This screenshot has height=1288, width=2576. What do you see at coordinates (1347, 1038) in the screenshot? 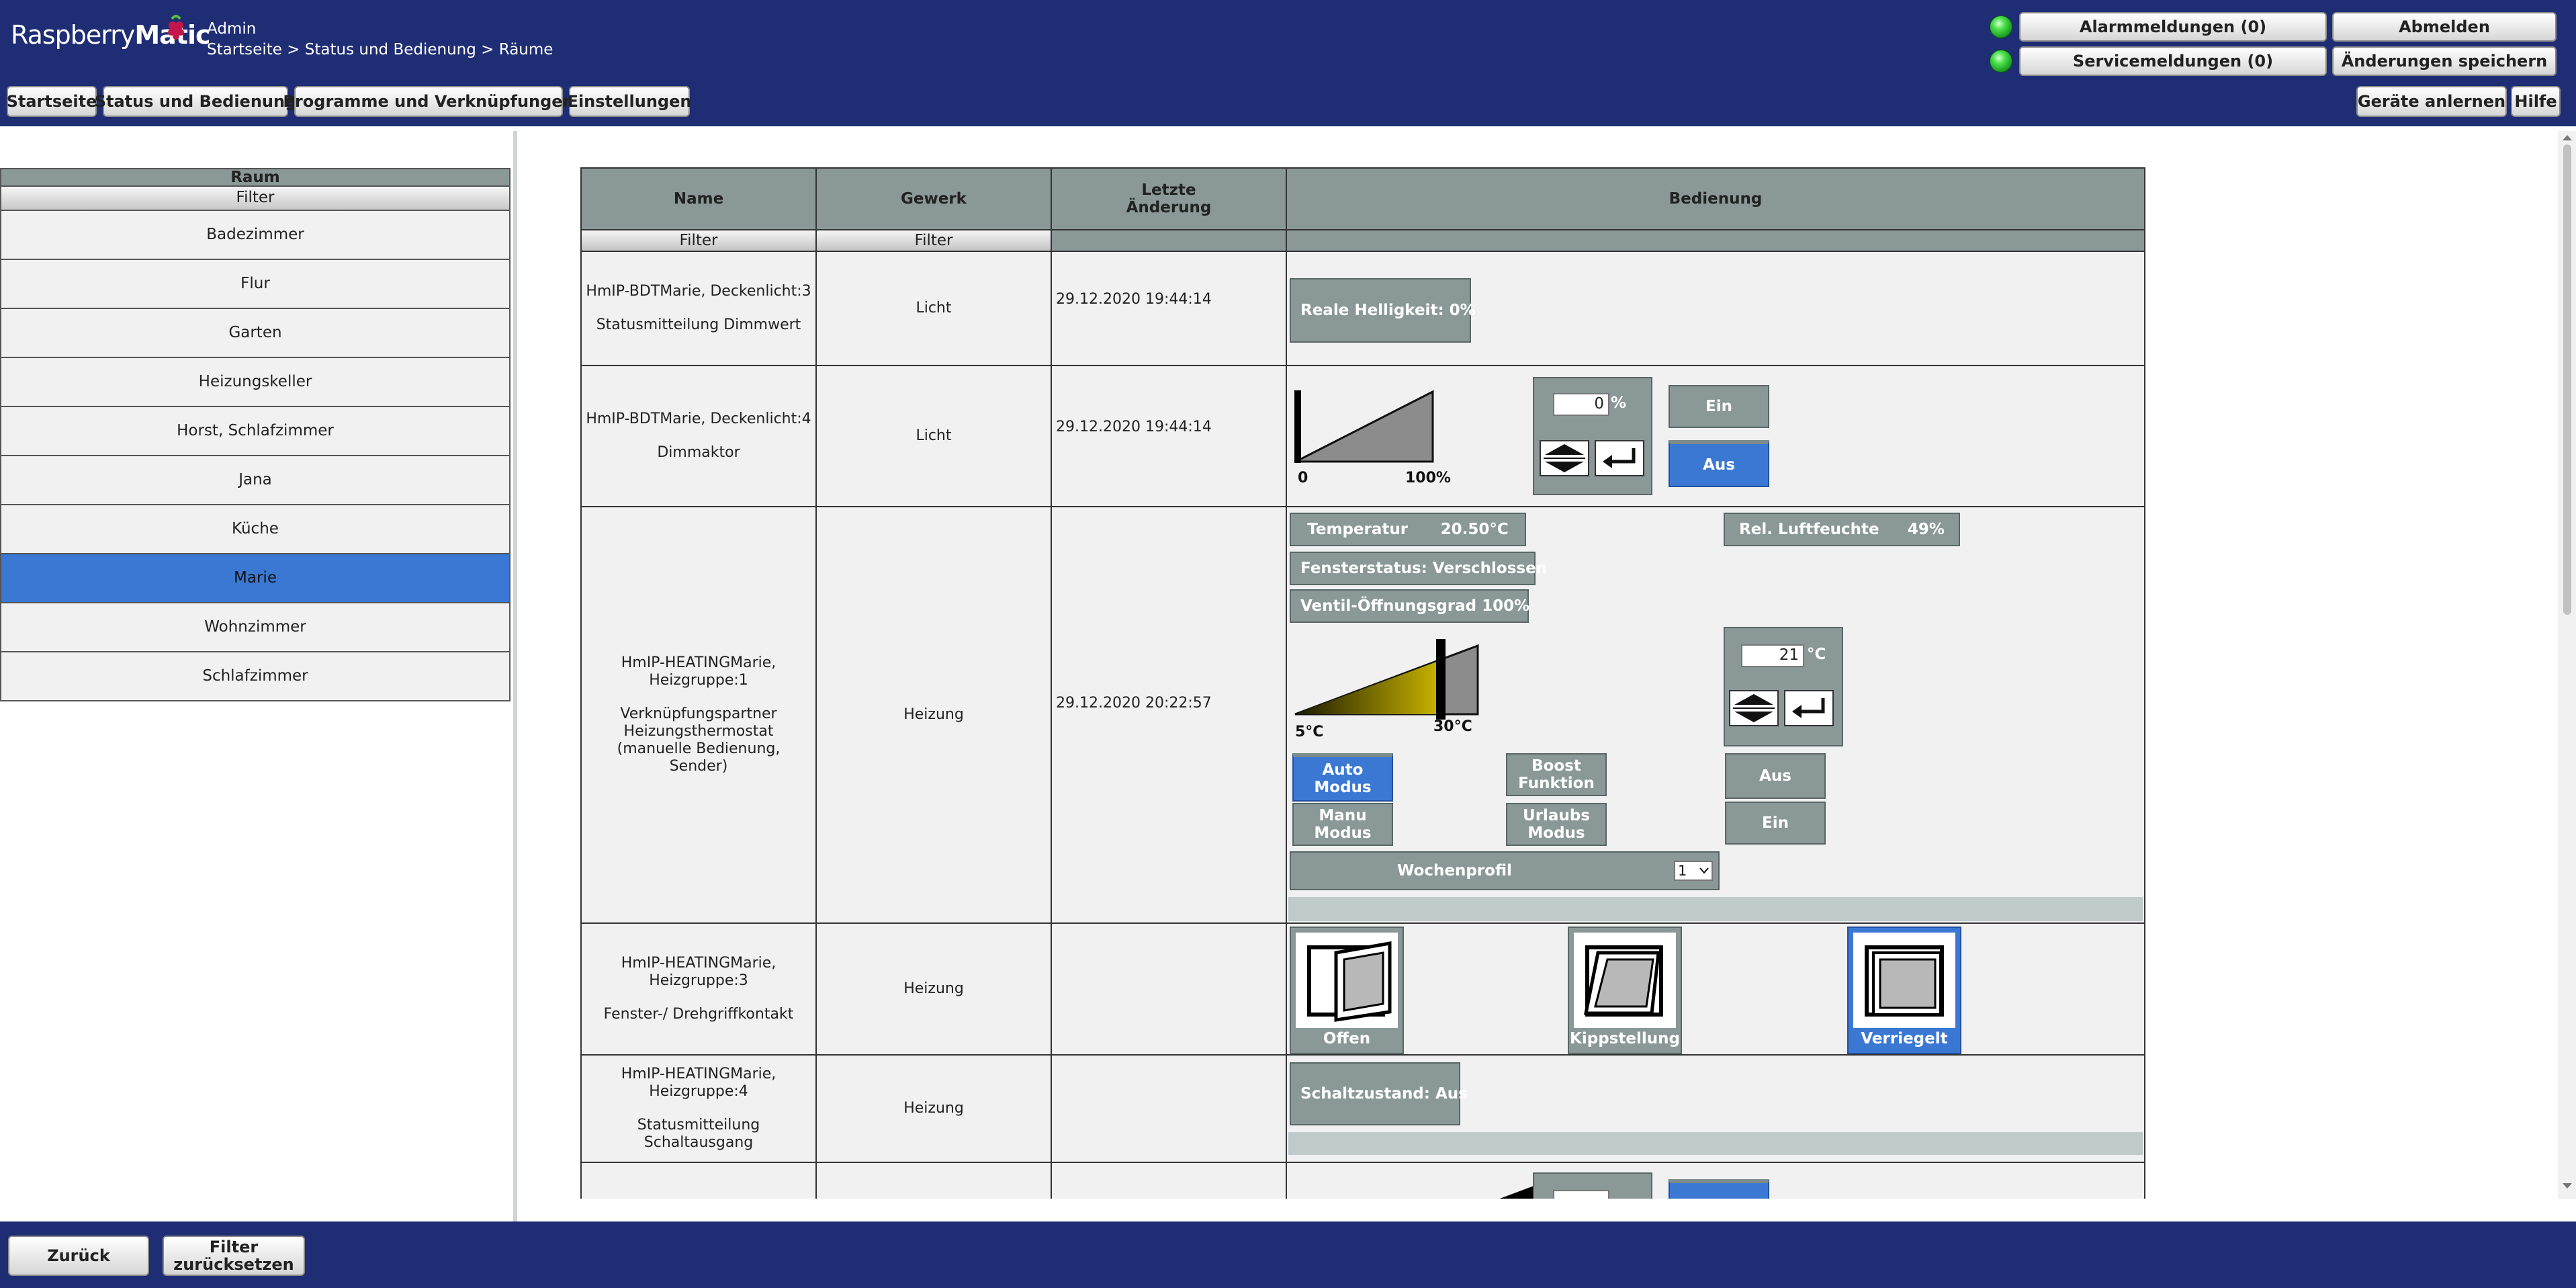
I see `window-open-label: Offen` at bounding box center [1347, 1038].